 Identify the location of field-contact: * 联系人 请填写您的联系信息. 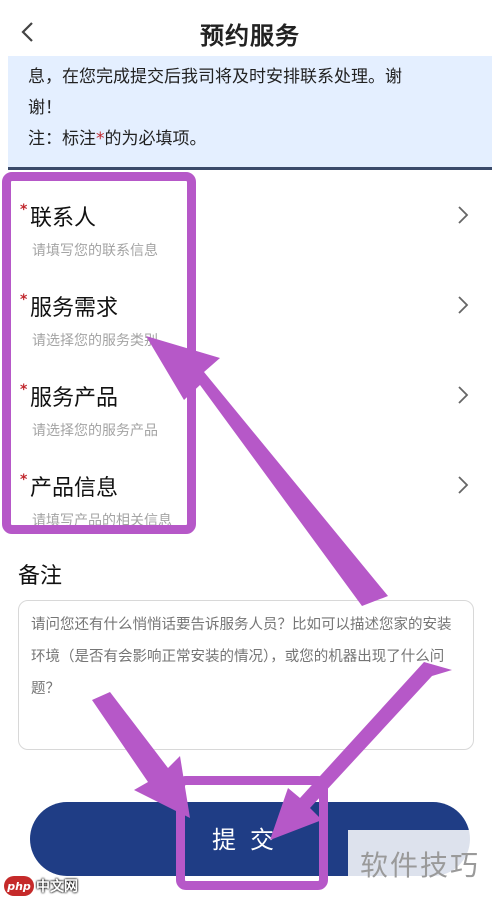
(250, 227).